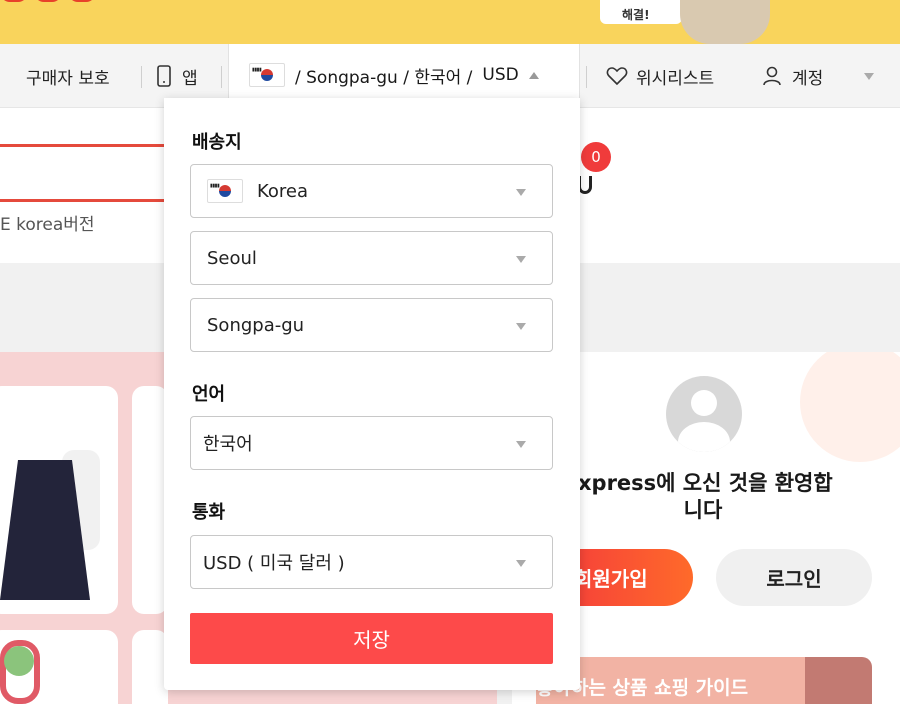 The width and height of the screenshot is (900, 704). Describe the element at coordinates (533, 75) in the screenshot. I see `chevron-up-icon` at that location.